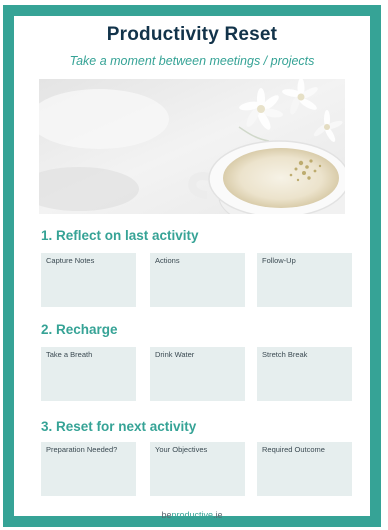 The height and width of the screenshot is (530, 388). Describe the element at coordinates (197, 280) in the screenshot. I see `box-actions: Actions` at that location.